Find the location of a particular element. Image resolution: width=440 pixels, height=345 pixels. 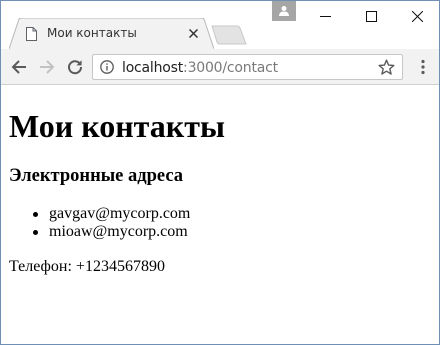

tab-active: Мои контакты is located at coordinates (111, 33).